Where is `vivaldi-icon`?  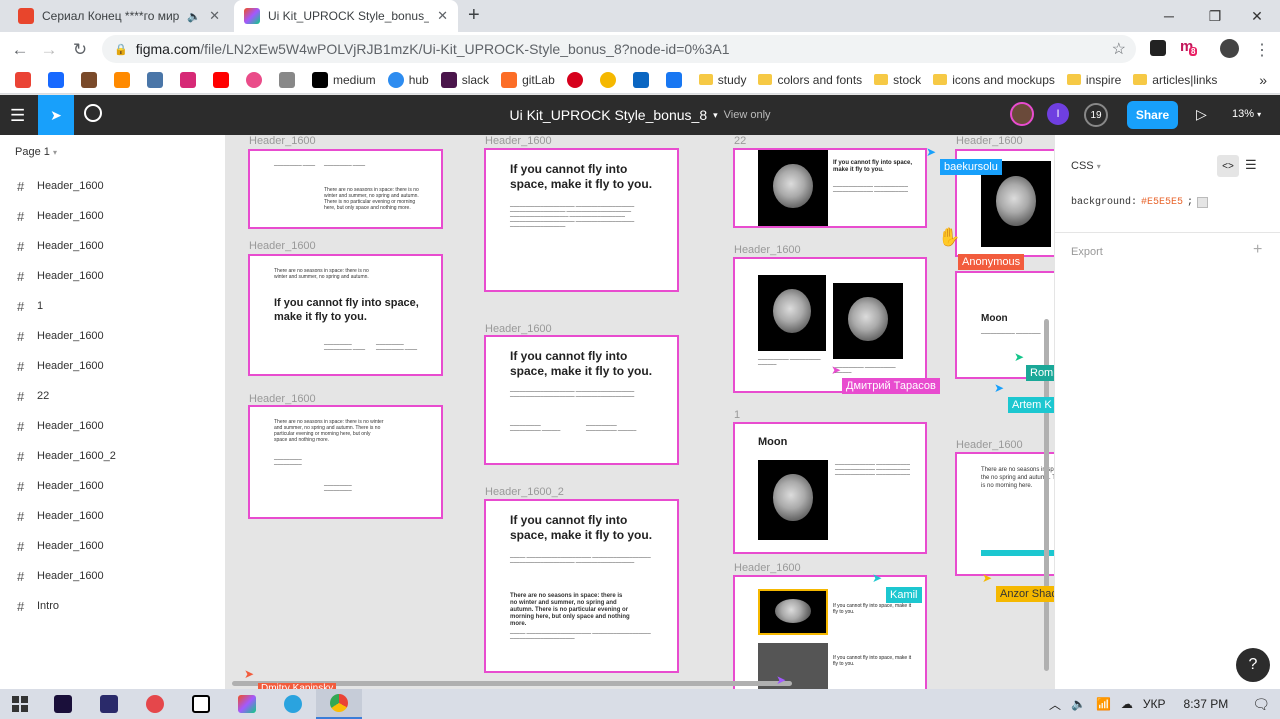
vivaldi-icon is located at coordinates (155, 704).